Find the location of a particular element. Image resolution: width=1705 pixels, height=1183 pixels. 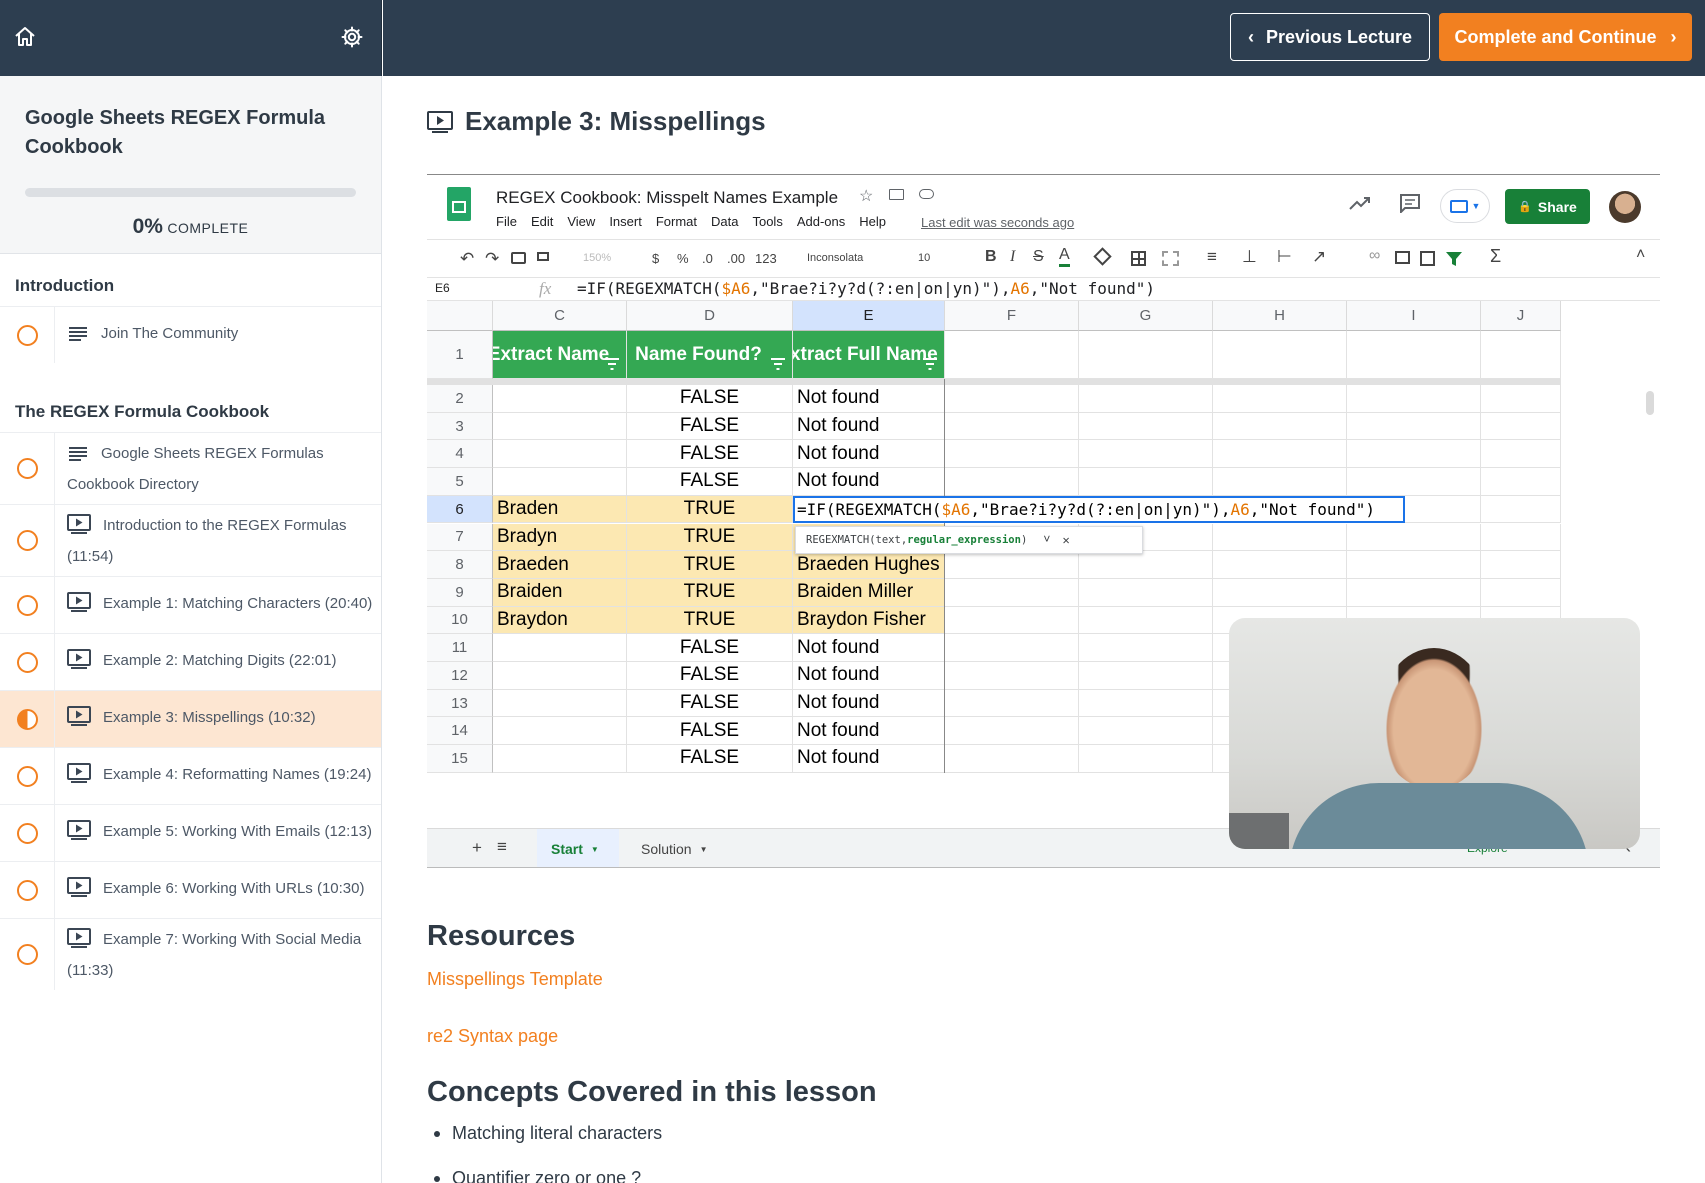

home-icon is located at coordinates (25, 37).